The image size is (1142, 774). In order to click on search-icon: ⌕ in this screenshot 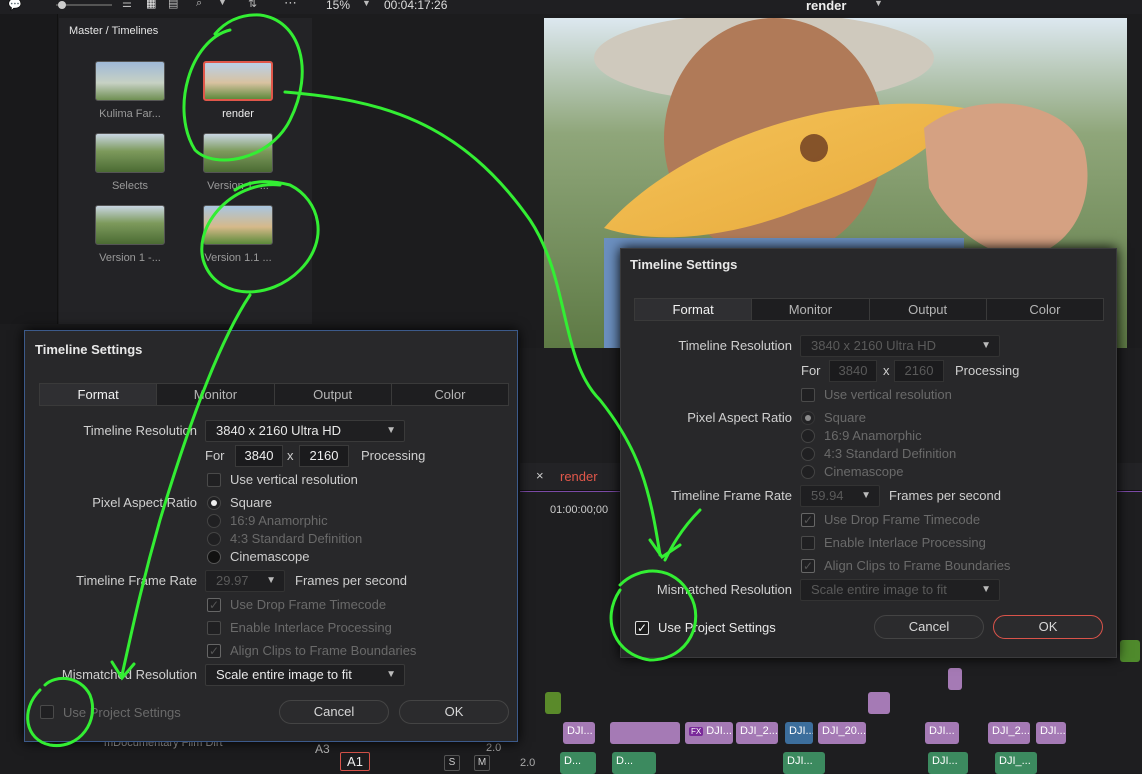, I will do `click(199, 5)`.